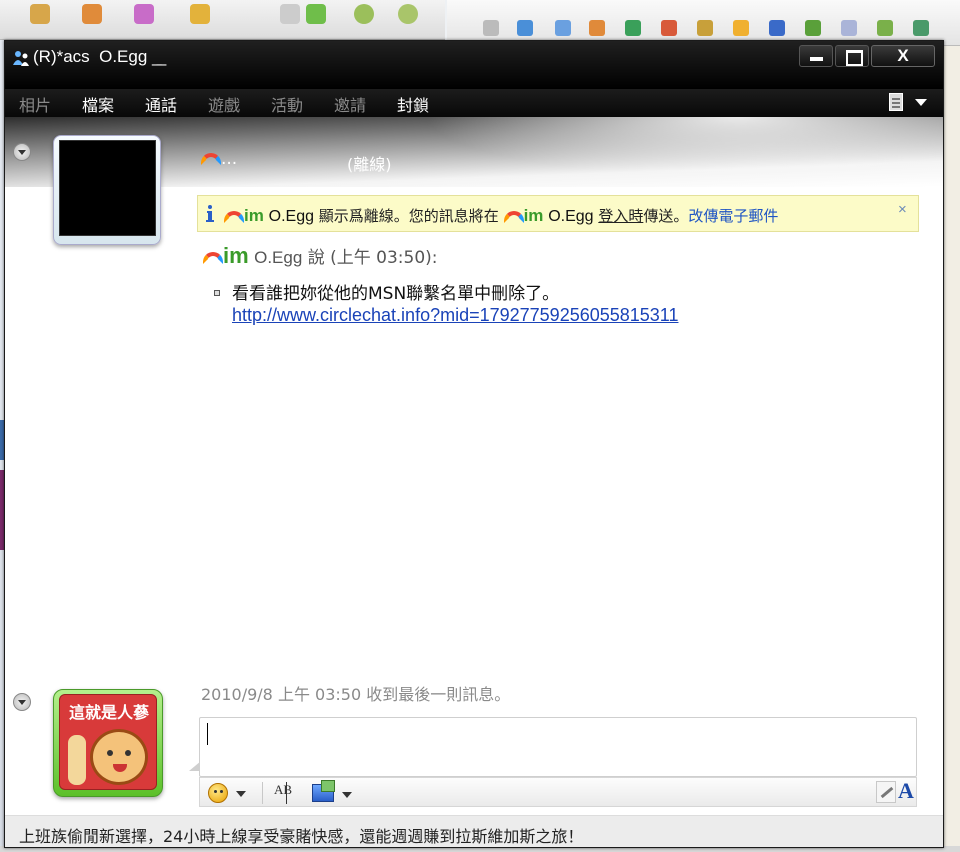  I want to click on emoticon-button, so click(227, 793).